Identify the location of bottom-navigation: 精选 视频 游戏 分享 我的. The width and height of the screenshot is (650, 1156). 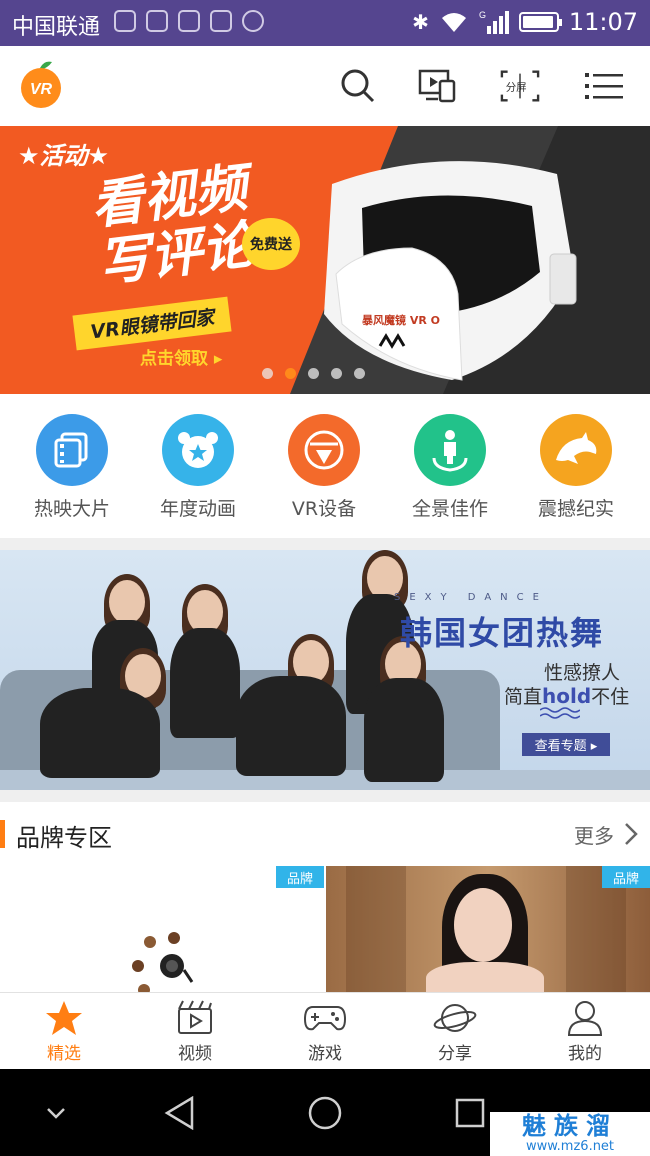
(325, 1030).